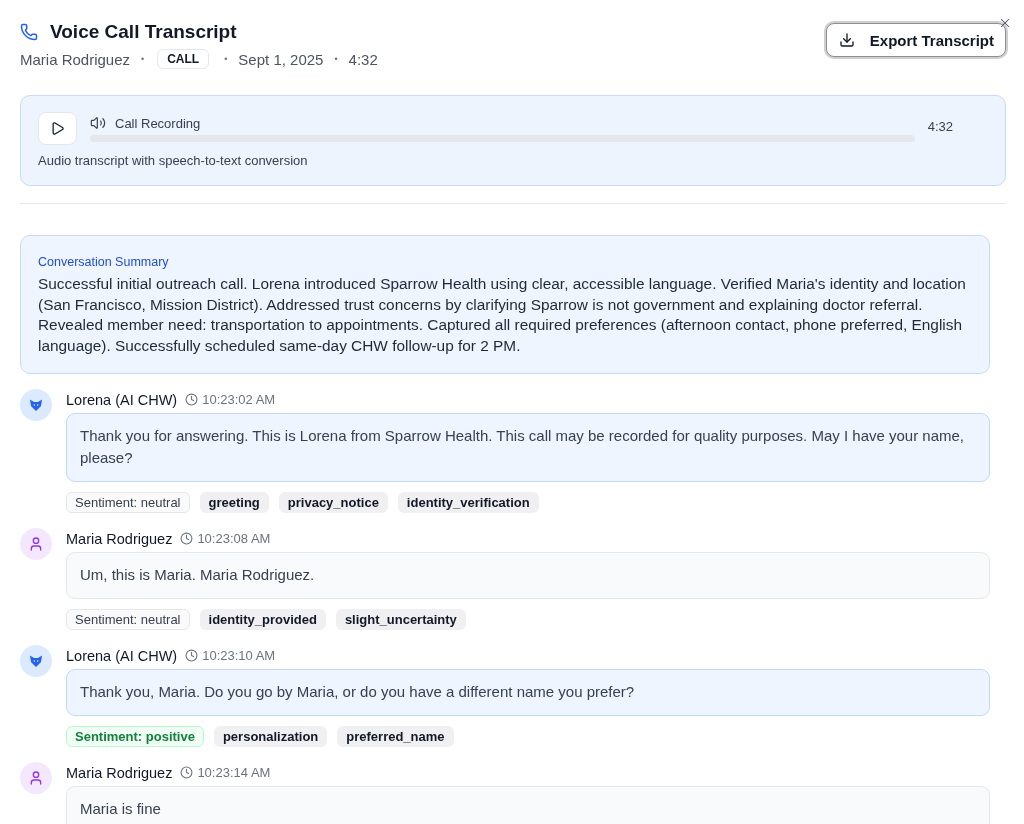 This screenshot has height=824, width=1024. What do you see at coordinates (173, 161) in the screenshot?
I see `recording-description: Audio transcript with speech-to-text conversion` at bounding box center [173, 161].